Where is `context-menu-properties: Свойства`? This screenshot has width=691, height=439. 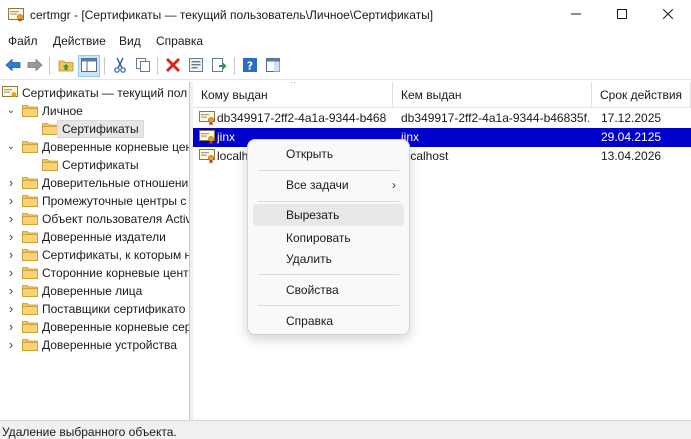
context-menu-properties: Свойства is located at coordinates (328, 290).